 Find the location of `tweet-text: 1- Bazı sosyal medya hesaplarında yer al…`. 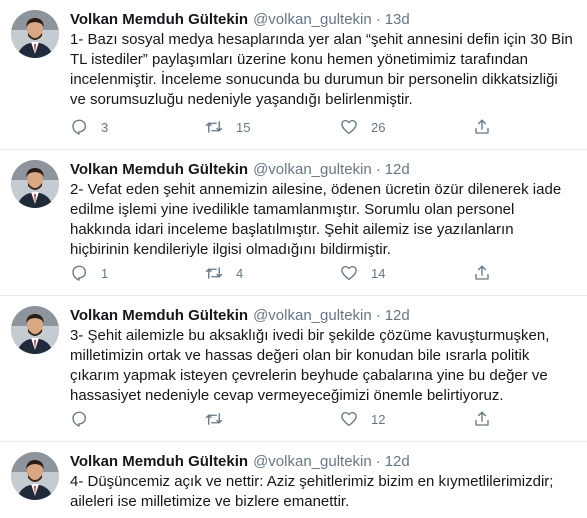

tweet-text: 1- Bazı sosyal medya hesaplarında yer al… is located at coordinates (321, 69).